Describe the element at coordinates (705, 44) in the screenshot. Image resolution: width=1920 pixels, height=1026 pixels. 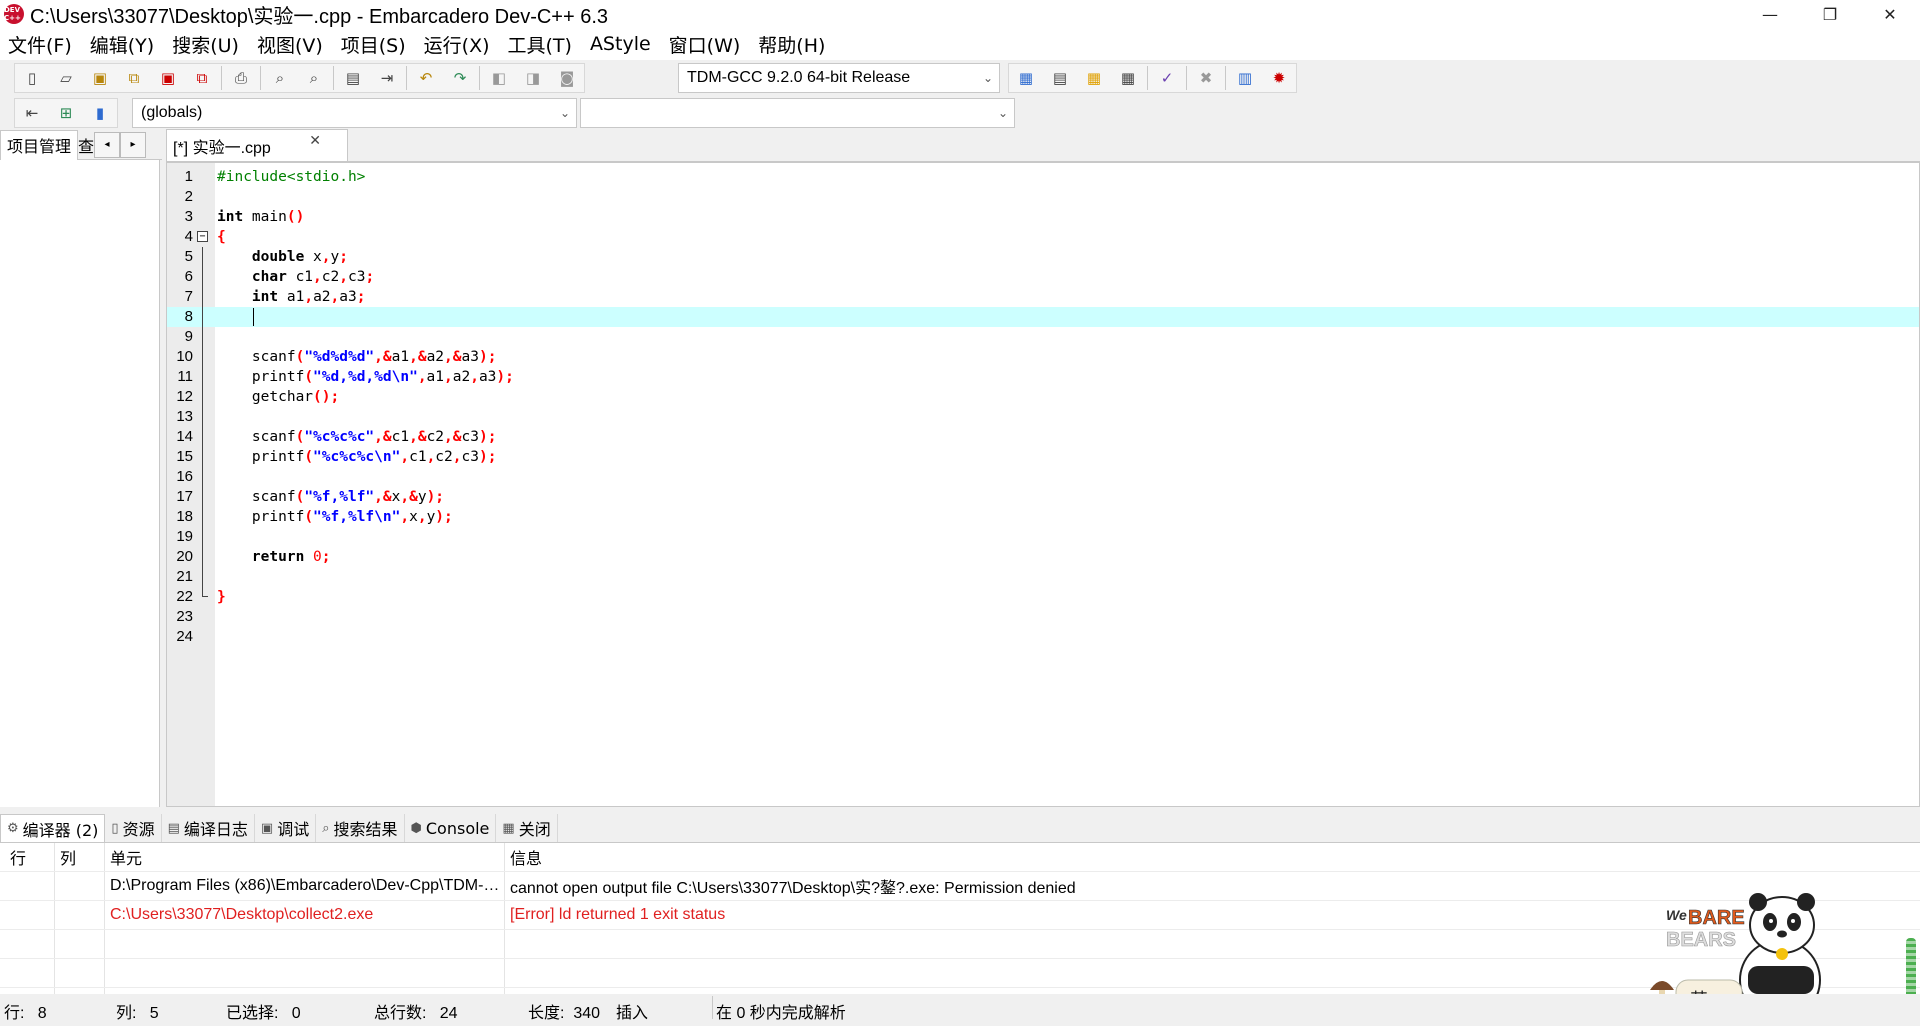
I see `menu-window: 窗口(W)` at that location.